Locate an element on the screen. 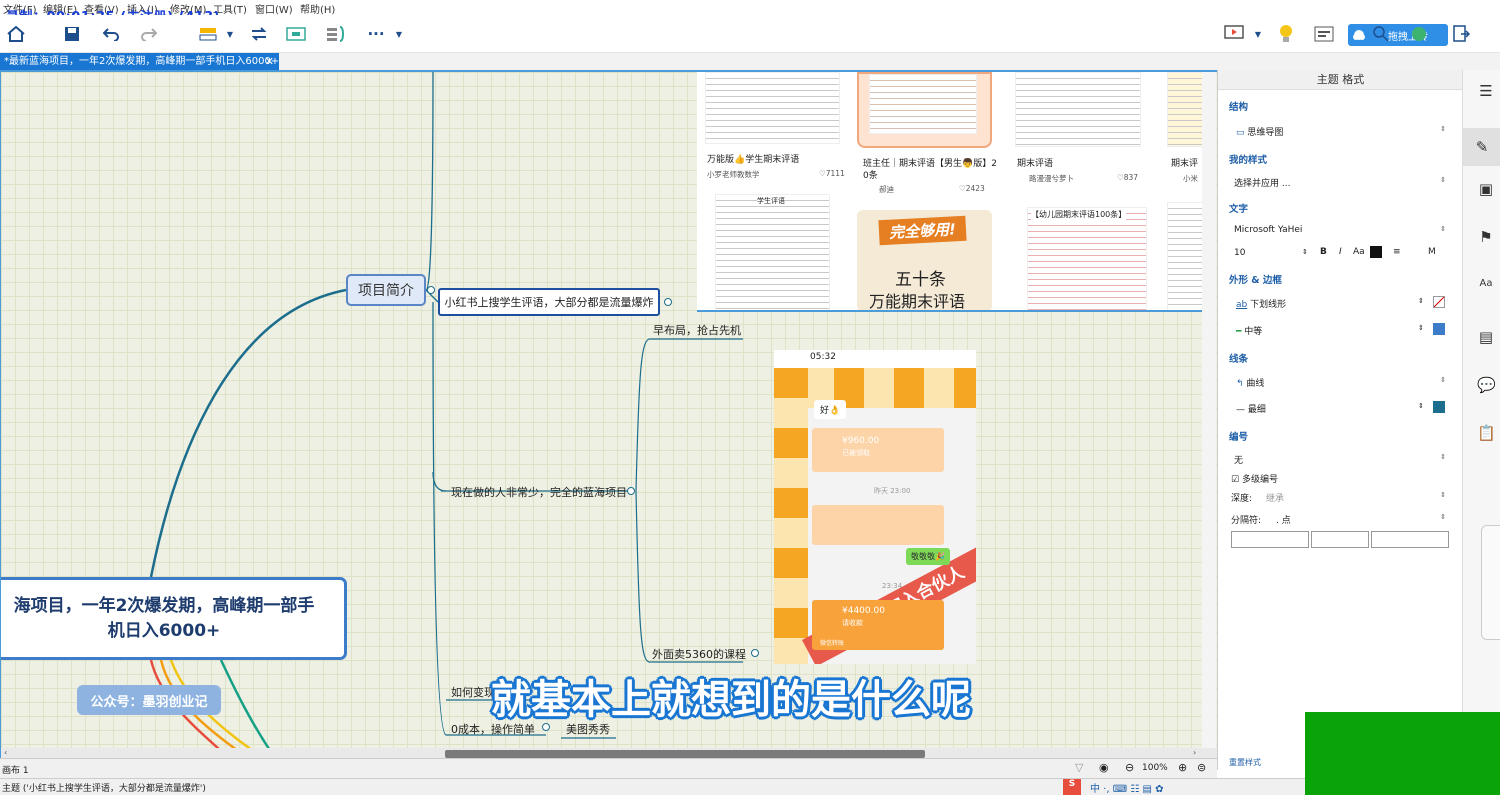 The width and height of the screenshot is (1500, 795). horizontal-scrollbar: ‹ › is located at coordinates (609, 753).